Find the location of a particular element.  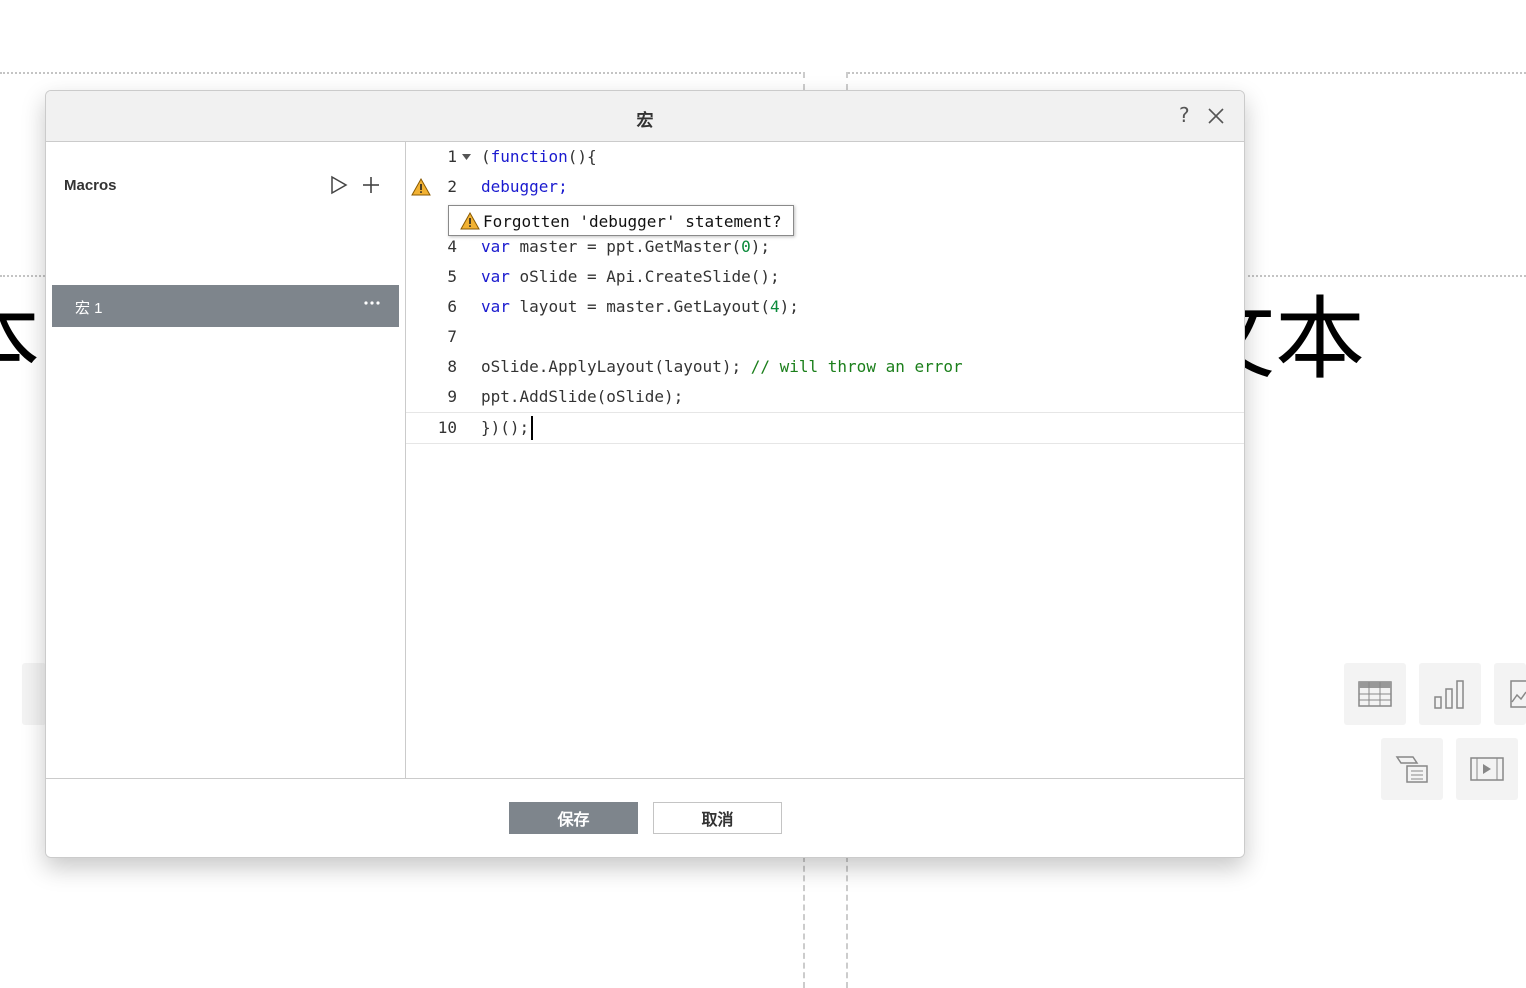

more-options-icon is located at coordinates (372, 303).